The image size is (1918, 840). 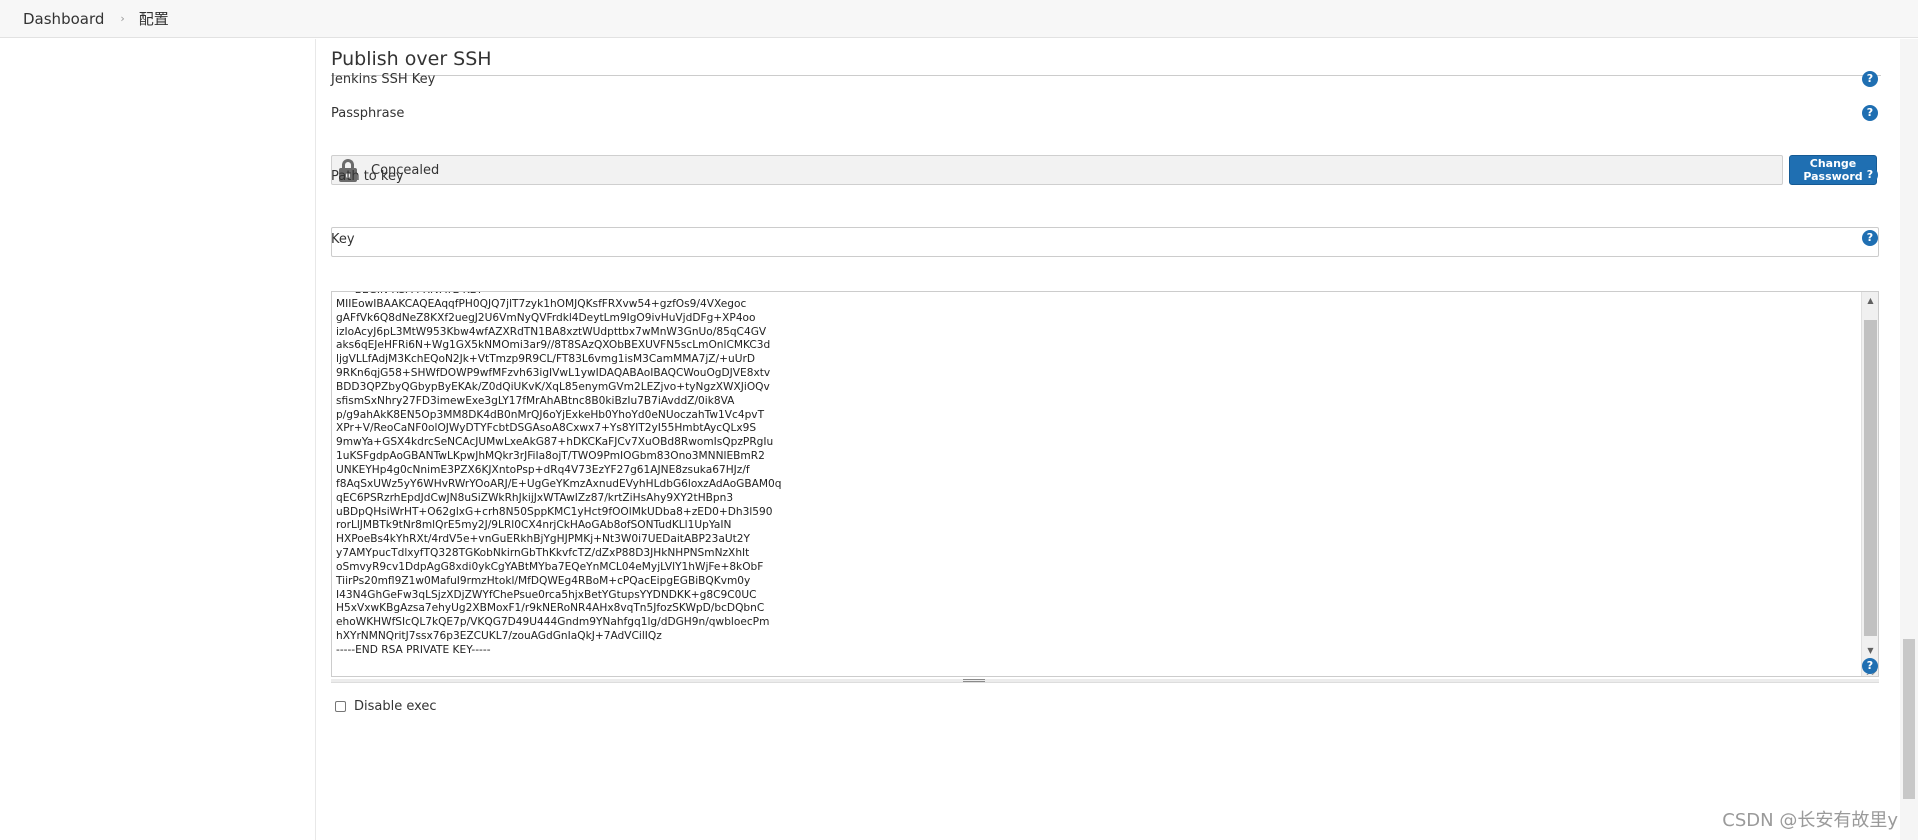 What do you see at coordinates (411, 59) in the screenshot?
I see `section-title: Publish over SSH` at bounding box center [411, 59].